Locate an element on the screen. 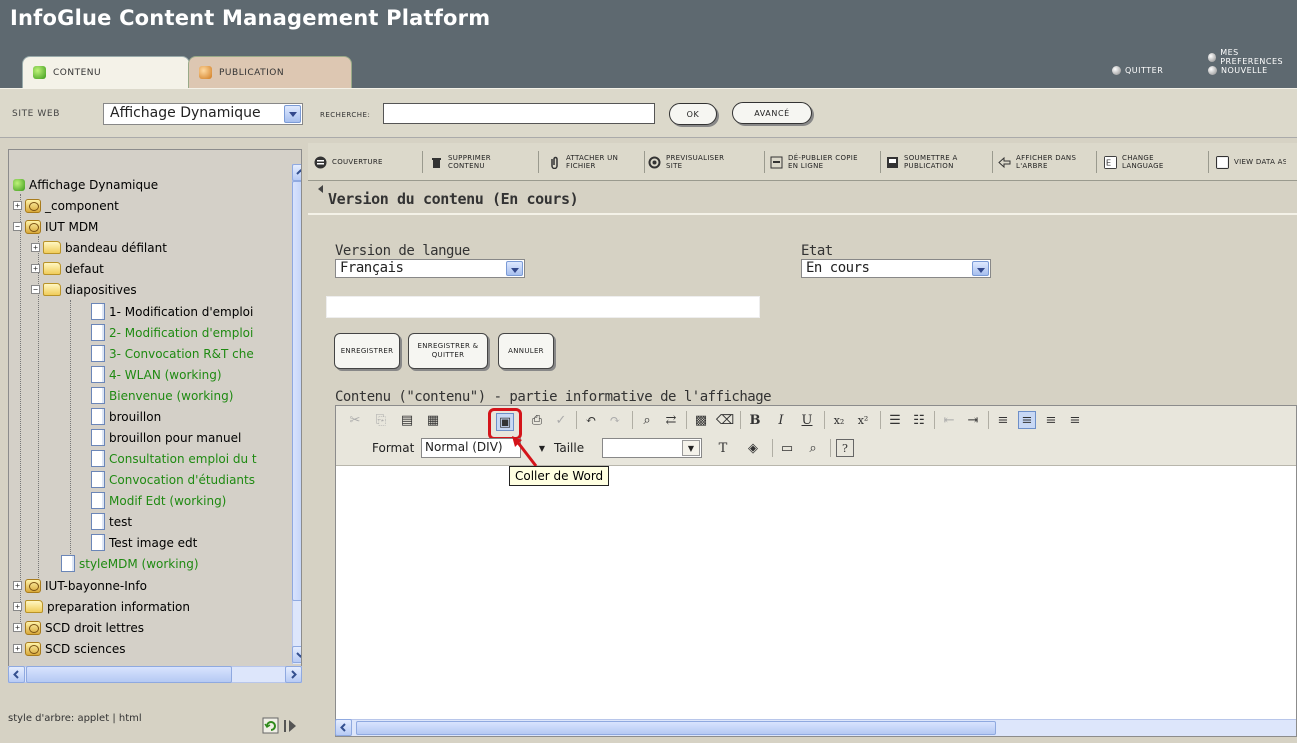  tree-item: + SCD sciences is located at coordinates (69, 648).